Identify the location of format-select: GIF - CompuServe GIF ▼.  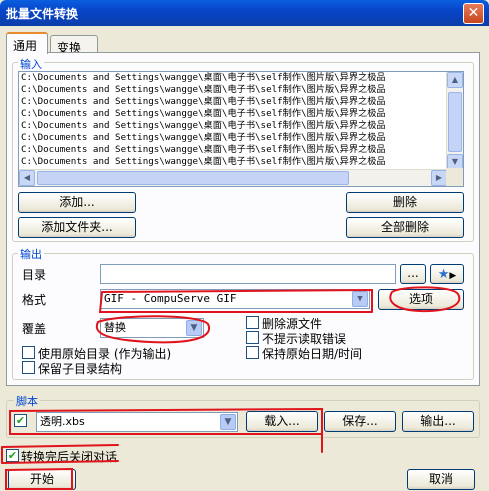
(235, 299).